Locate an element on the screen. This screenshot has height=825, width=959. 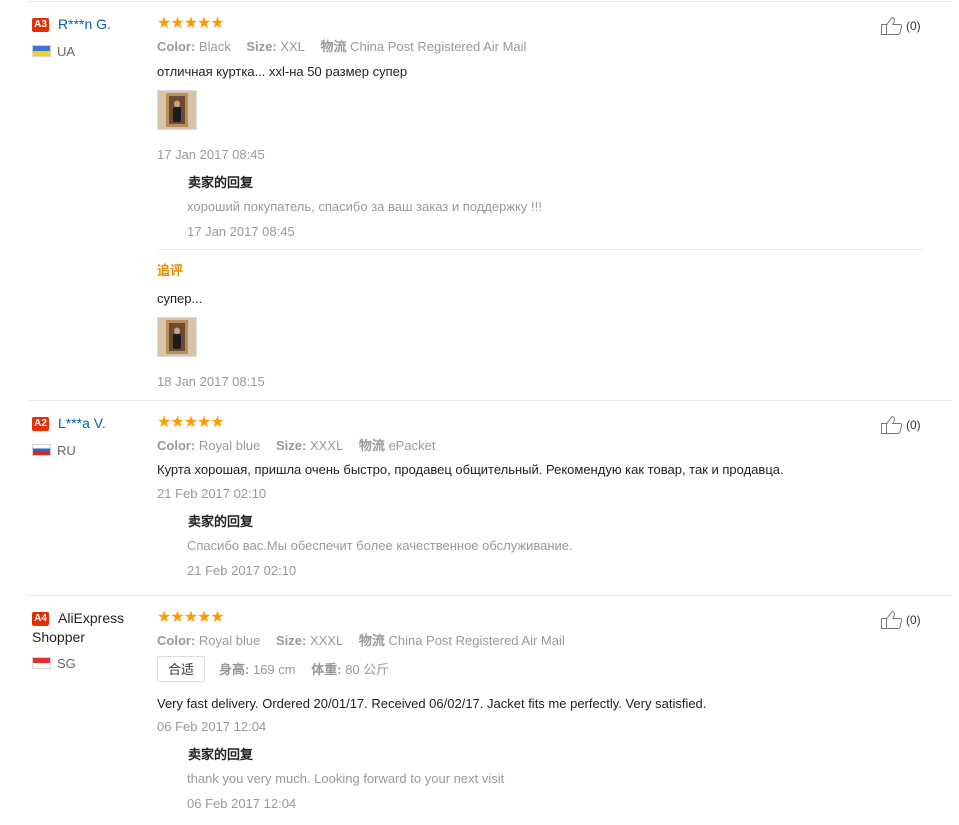
additional-review-label: 追评 is located at coordinates (170, 270).